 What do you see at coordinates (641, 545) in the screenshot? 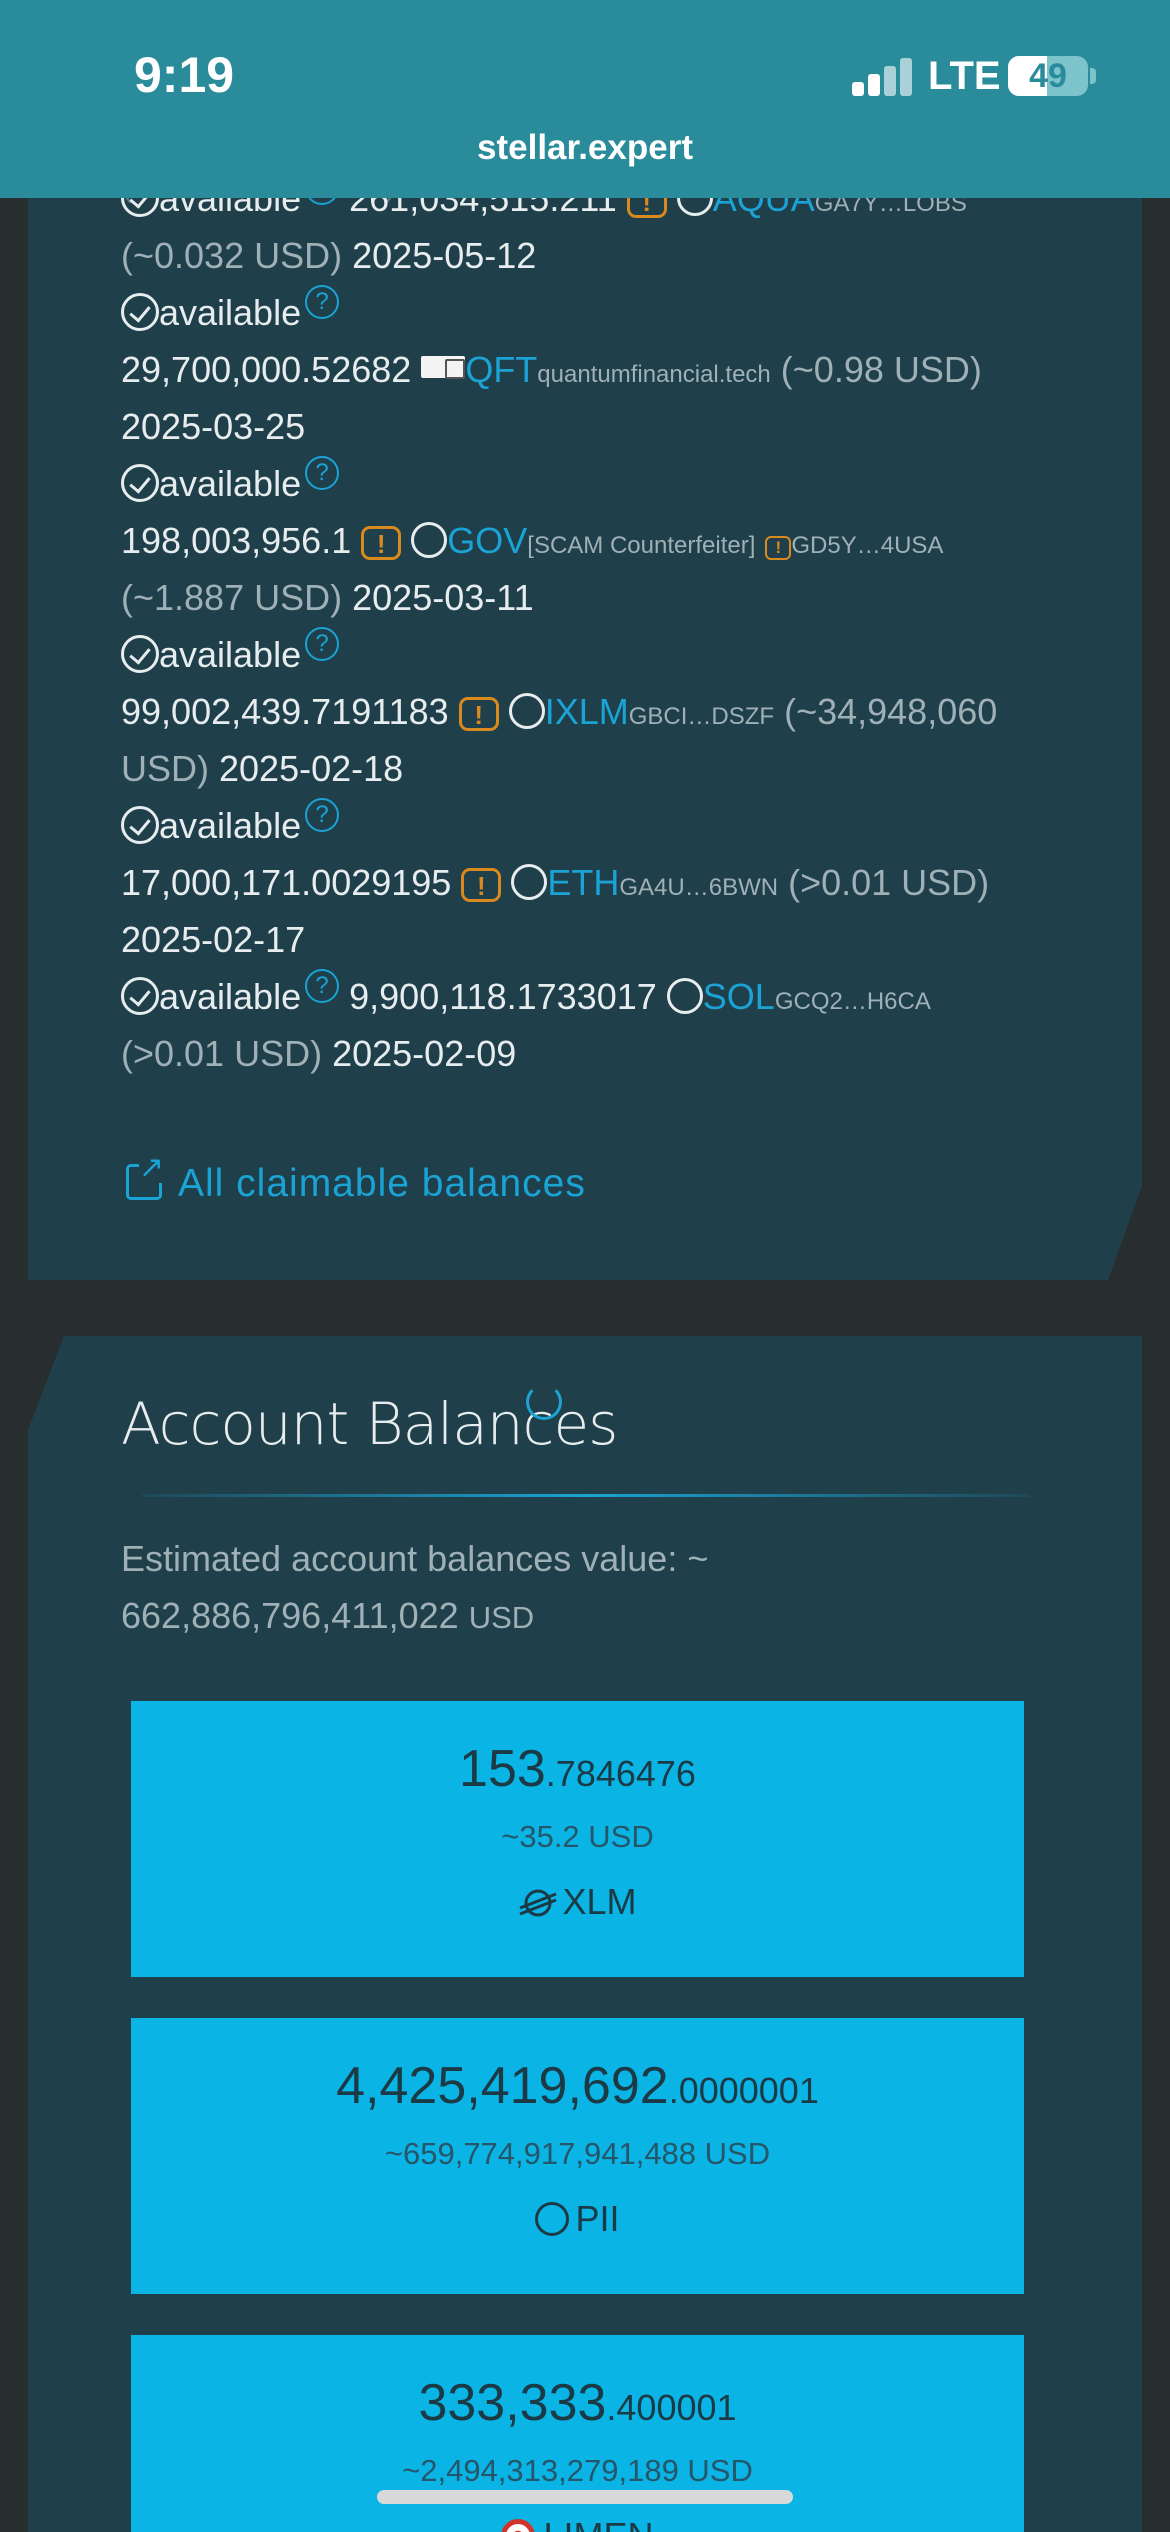
I see `issuer-note: [SCAM Counterfeiter]` at bounding box center [641, 545].